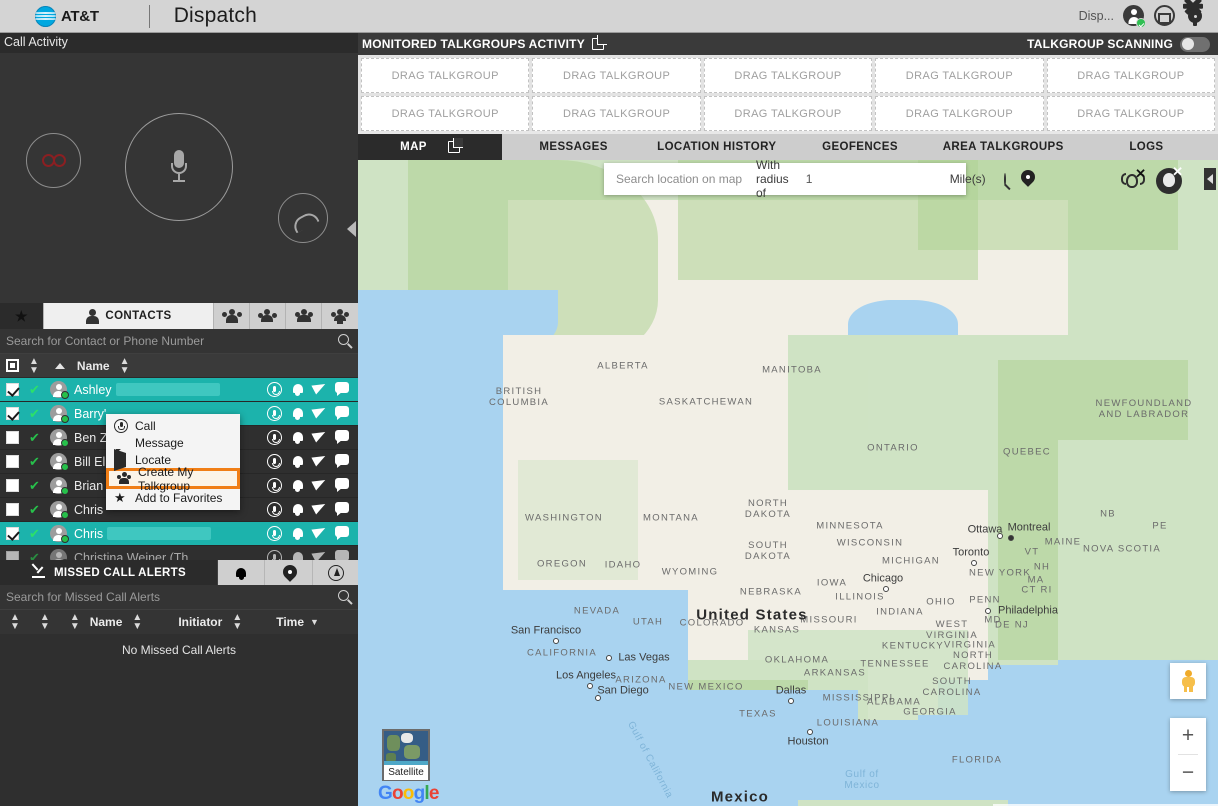  What do you see at coordinates (1193, 13) in the screenshot?
I see `gear-icon` at bounding box center [1193, 13].